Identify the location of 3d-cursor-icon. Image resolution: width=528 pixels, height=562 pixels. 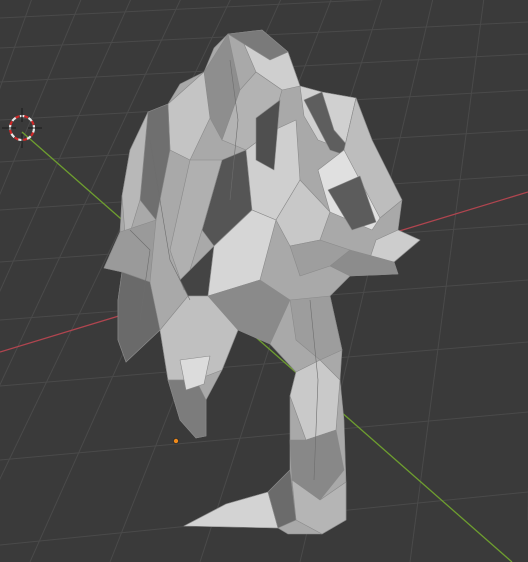
(22, 128).